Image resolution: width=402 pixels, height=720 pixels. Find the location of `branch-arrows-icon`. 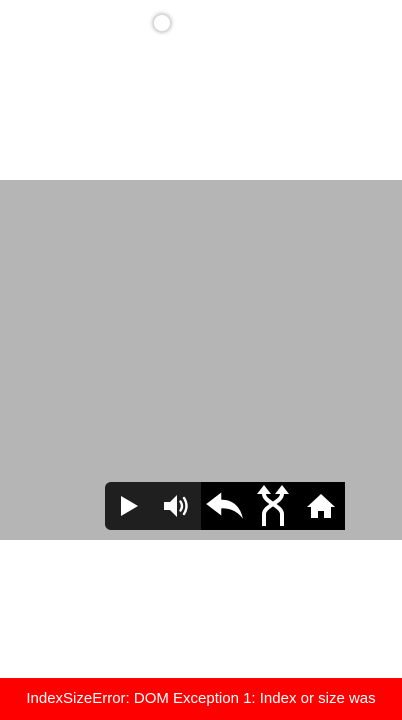

branch-arrows-icon is located at coordinates (273, 505).